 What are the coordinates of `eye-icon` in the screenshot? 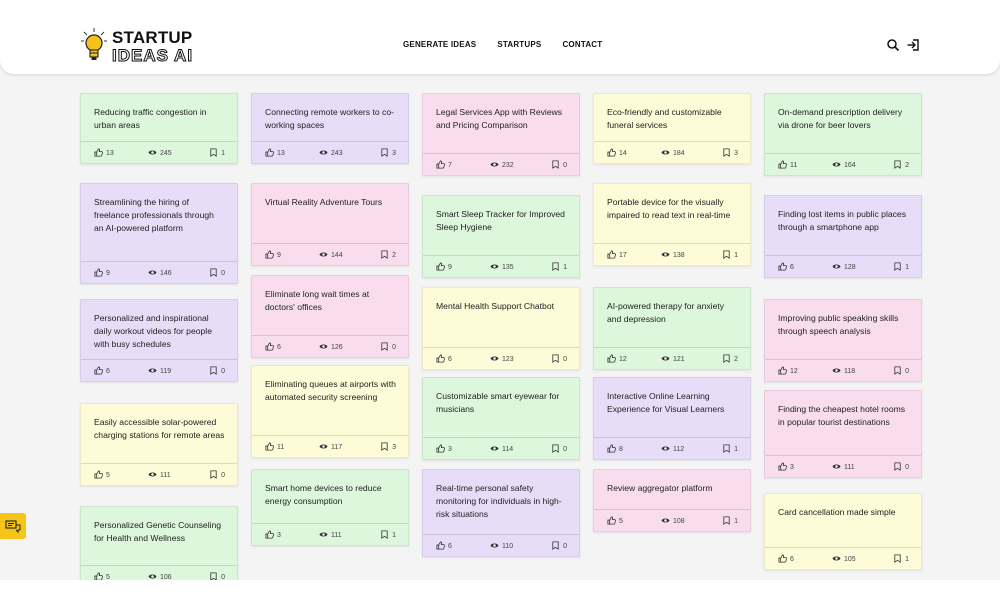 It's located at (836, 165).